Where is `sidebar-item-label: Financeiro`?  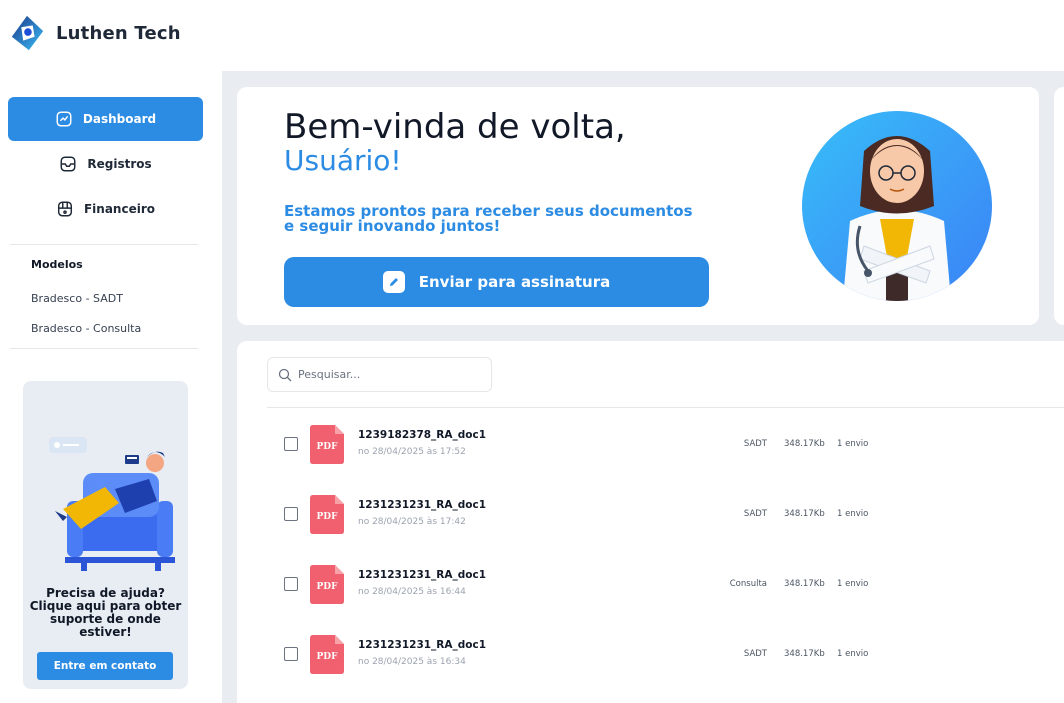
sidebar-item-label: Financeiro is located at coordinates (119, 209).